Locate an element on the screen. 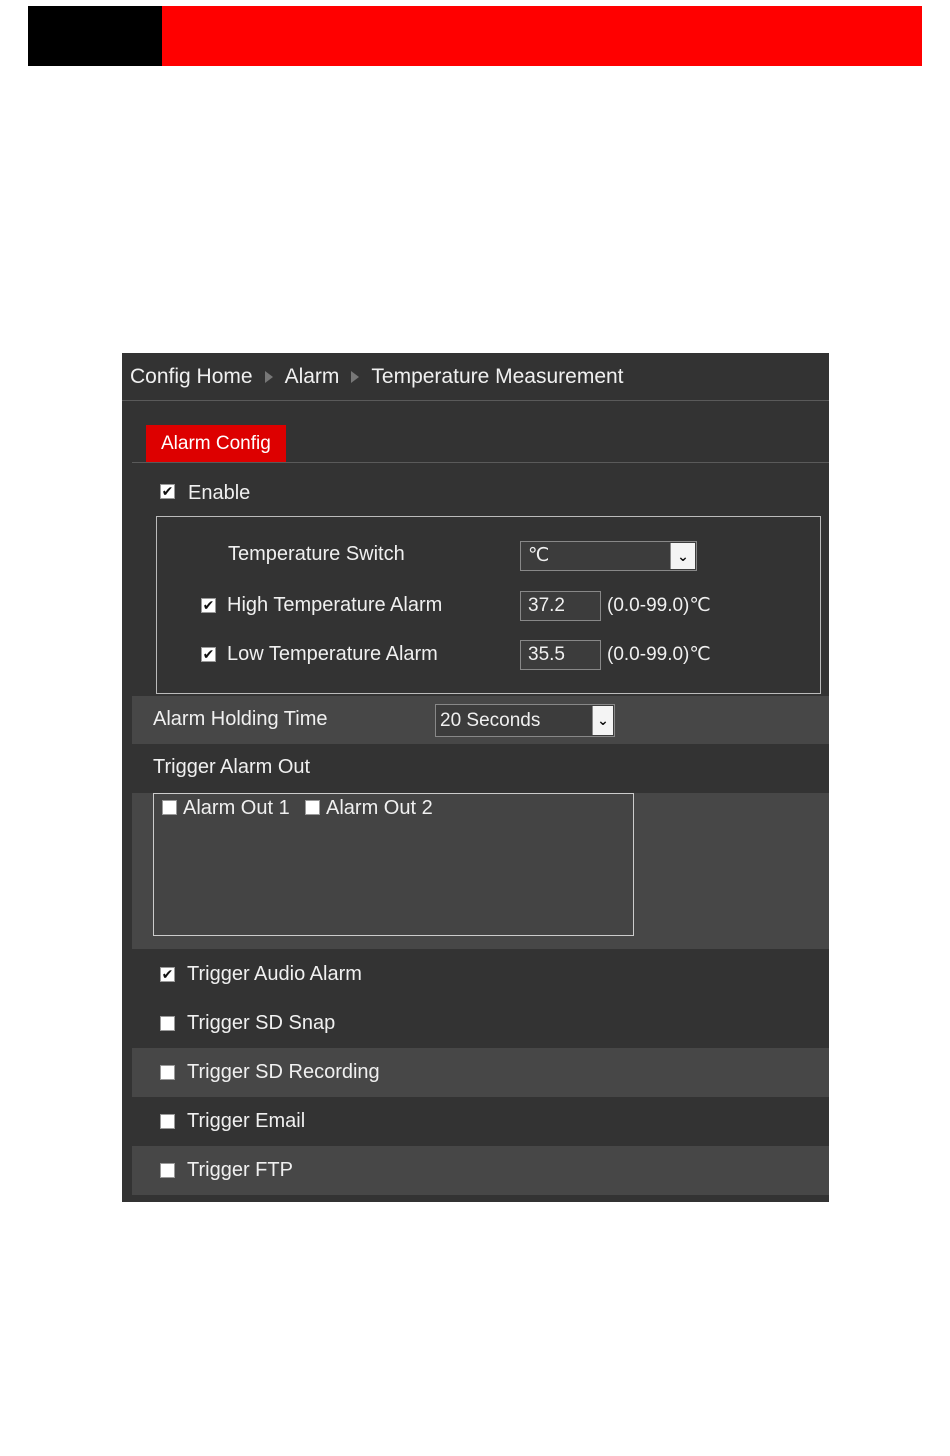 The width and height of the screenshot is (950, 1456). trigger-alarm-out-label: Trigger Alarm Out is located at coordinates (232, 767).